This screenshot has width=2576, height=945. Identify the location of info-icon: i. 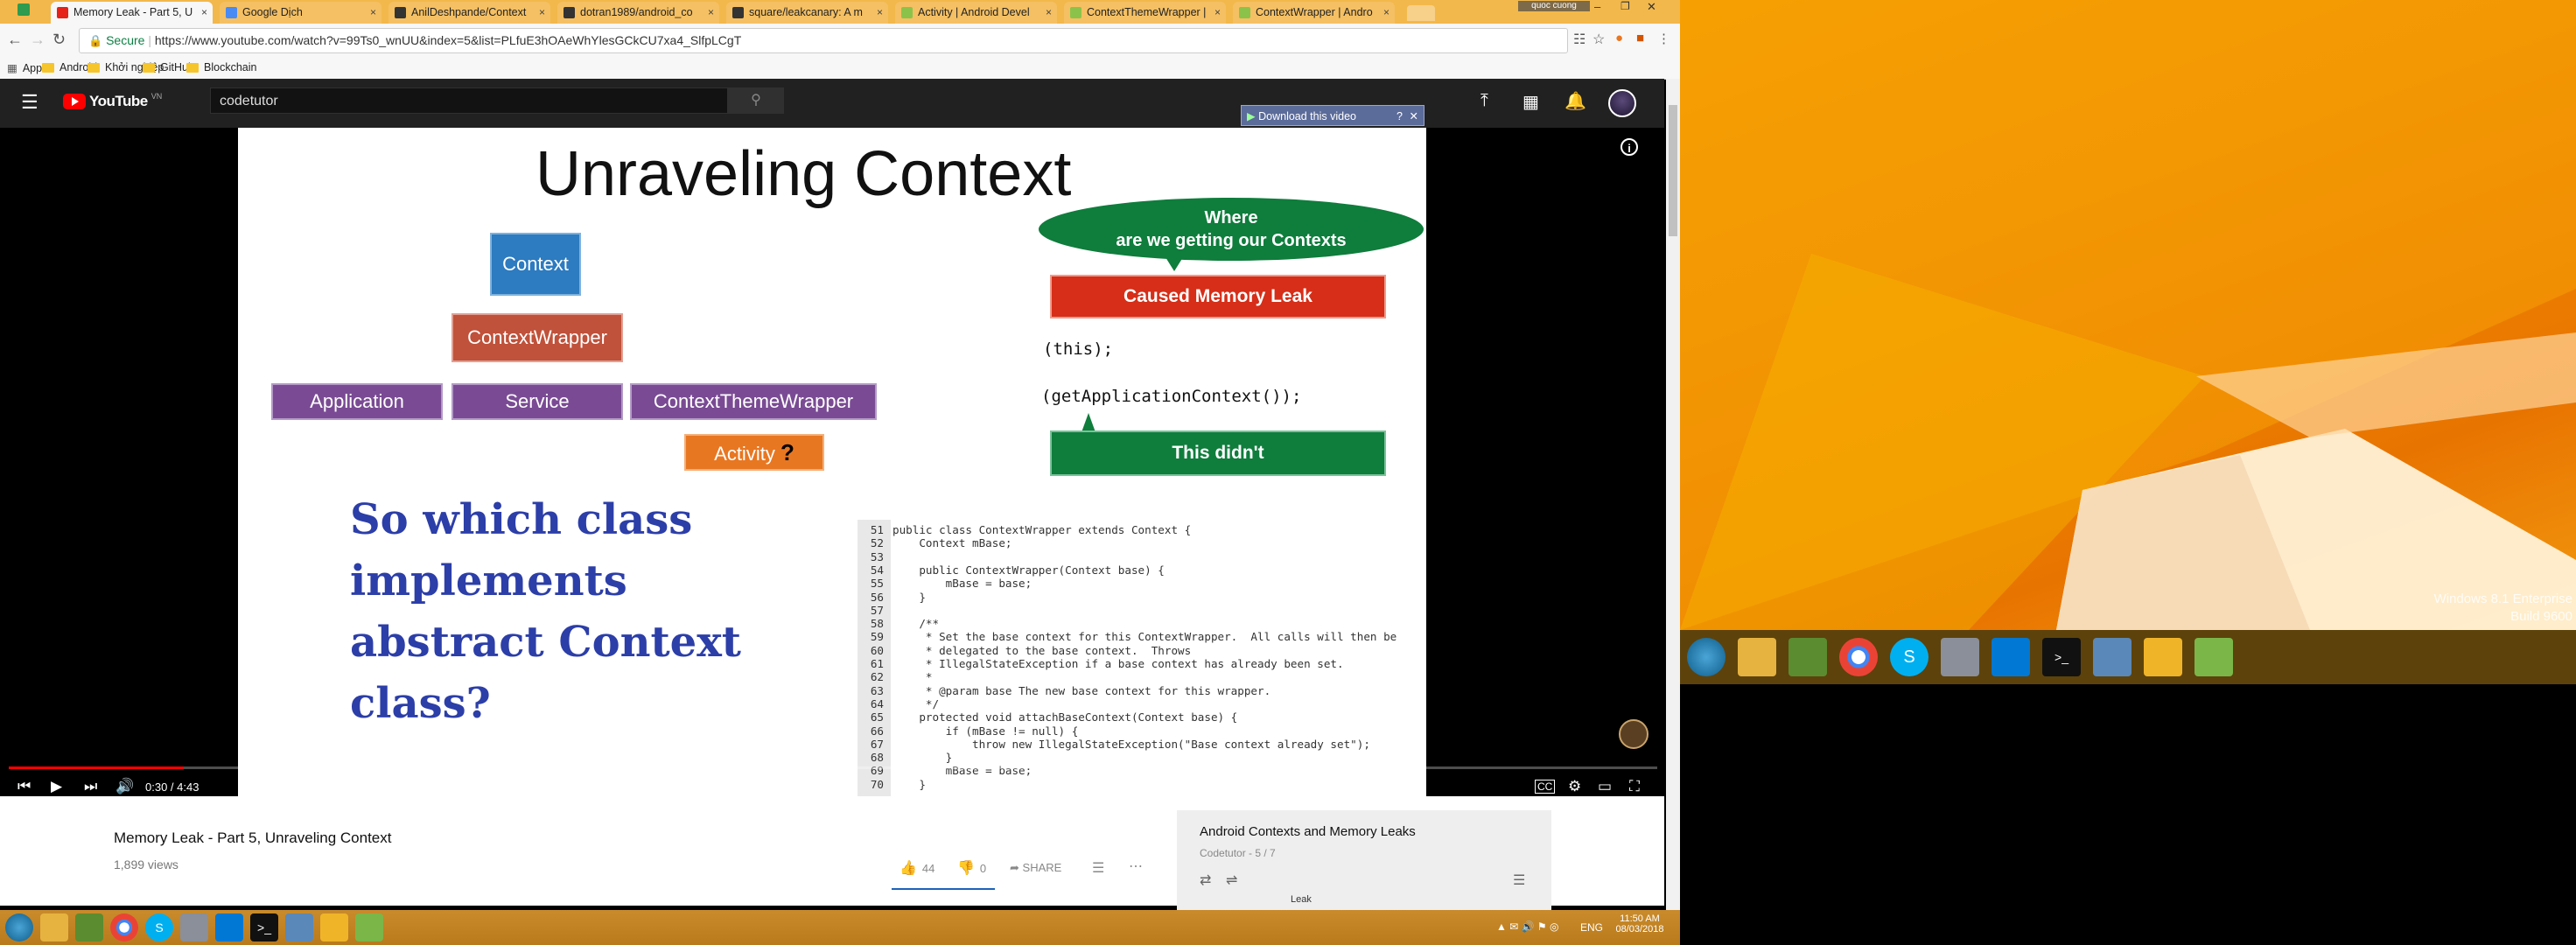
(1629, 147).